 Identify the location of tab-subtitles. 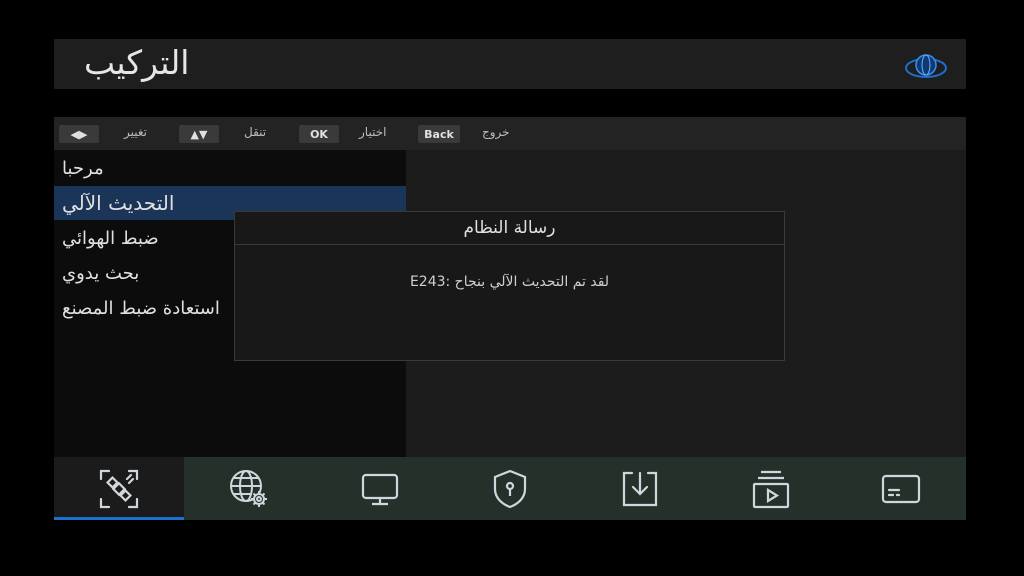
(901, 488).